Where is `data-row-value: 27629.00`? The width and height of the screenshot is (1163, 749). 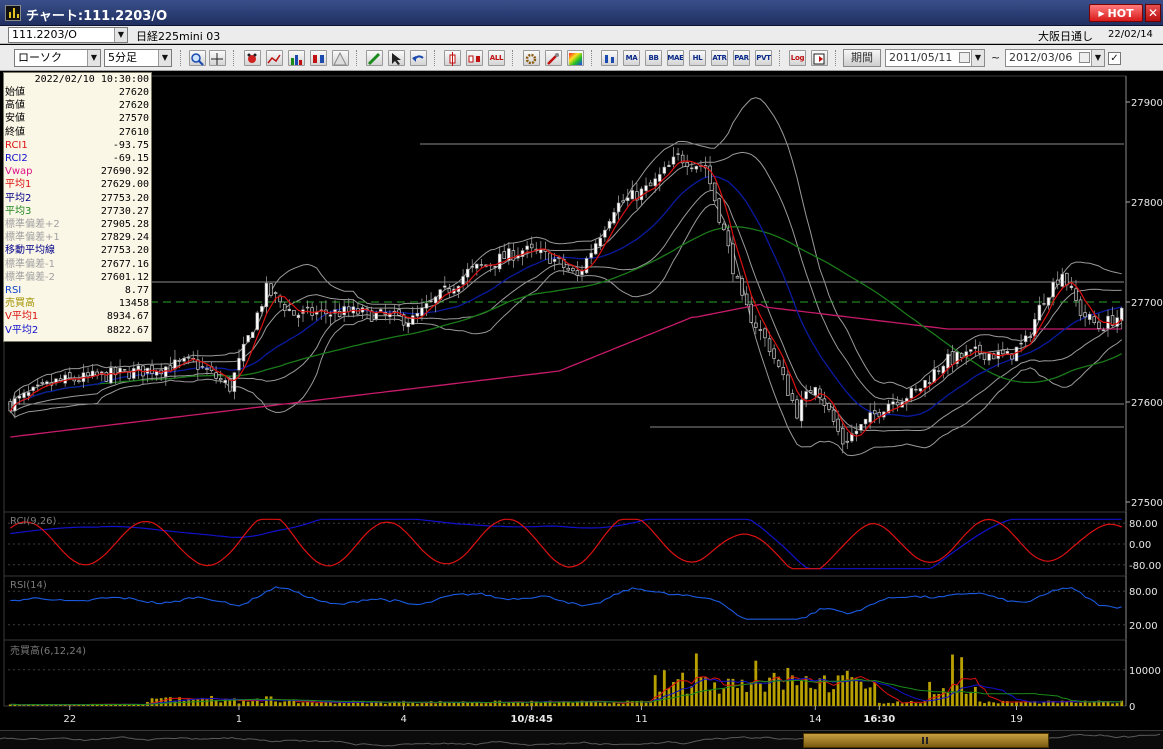
data-row-value: 27629.00 is located at coordinates (124, 185).